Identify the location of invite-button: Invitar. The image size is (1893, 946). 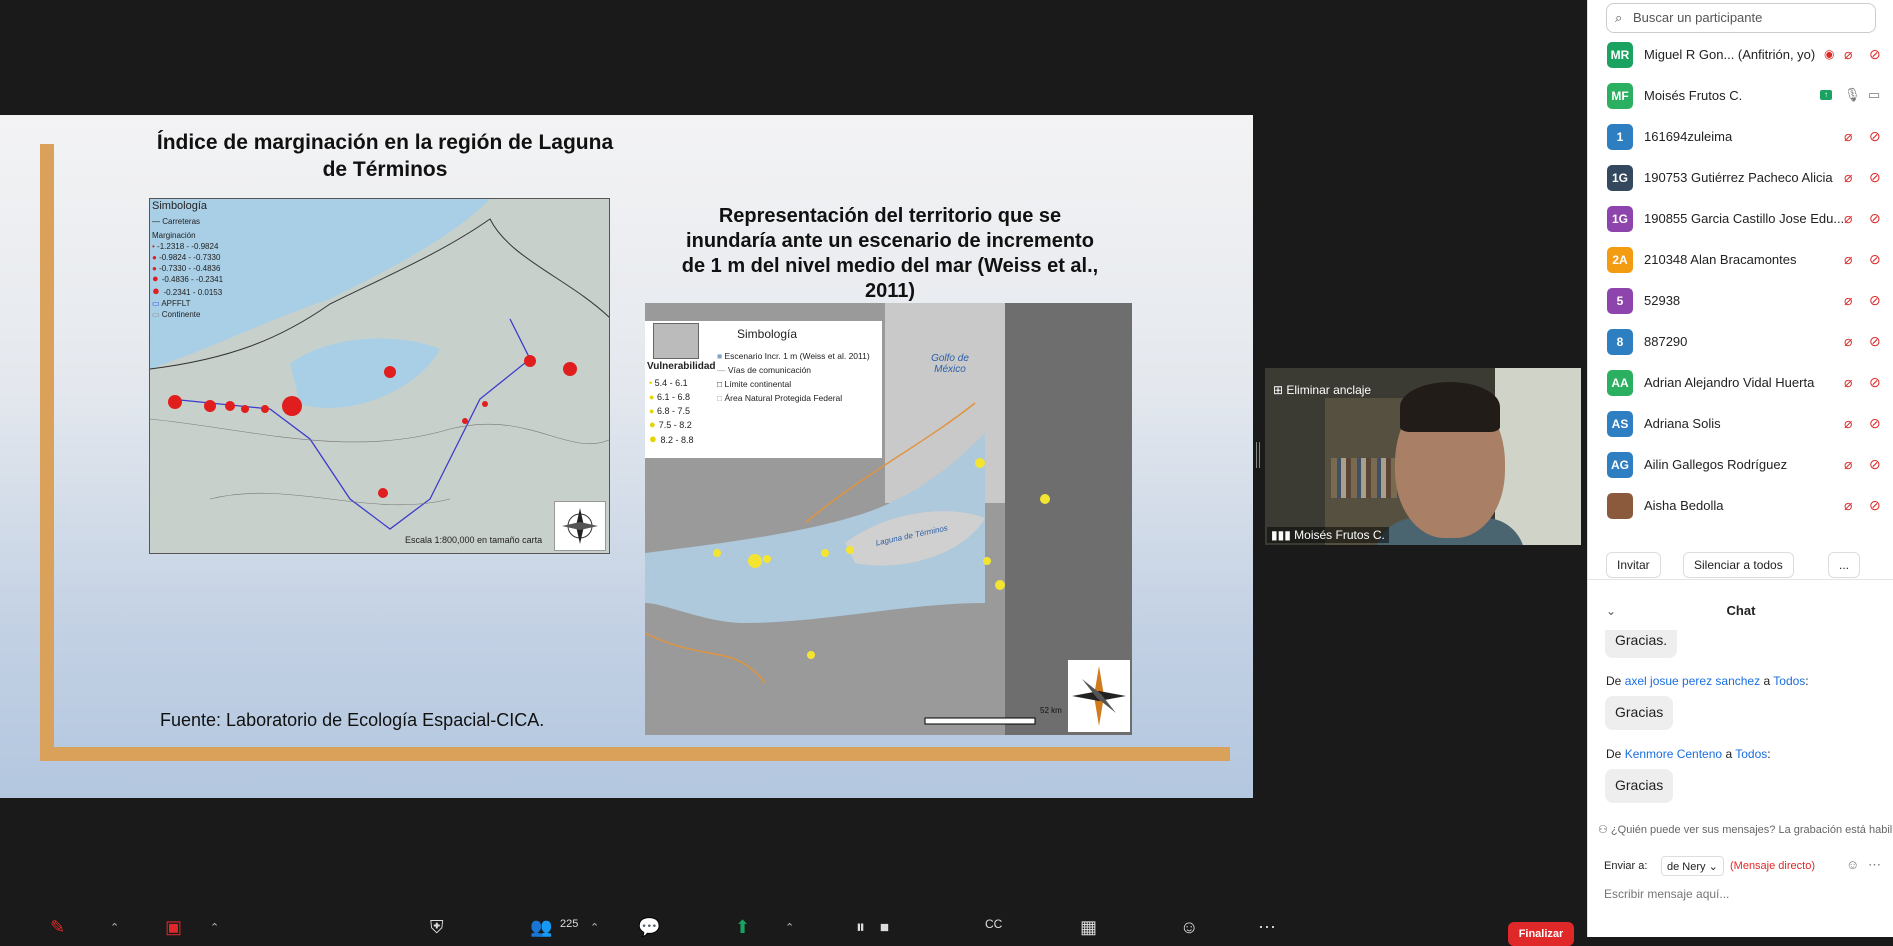
(1633, 565).